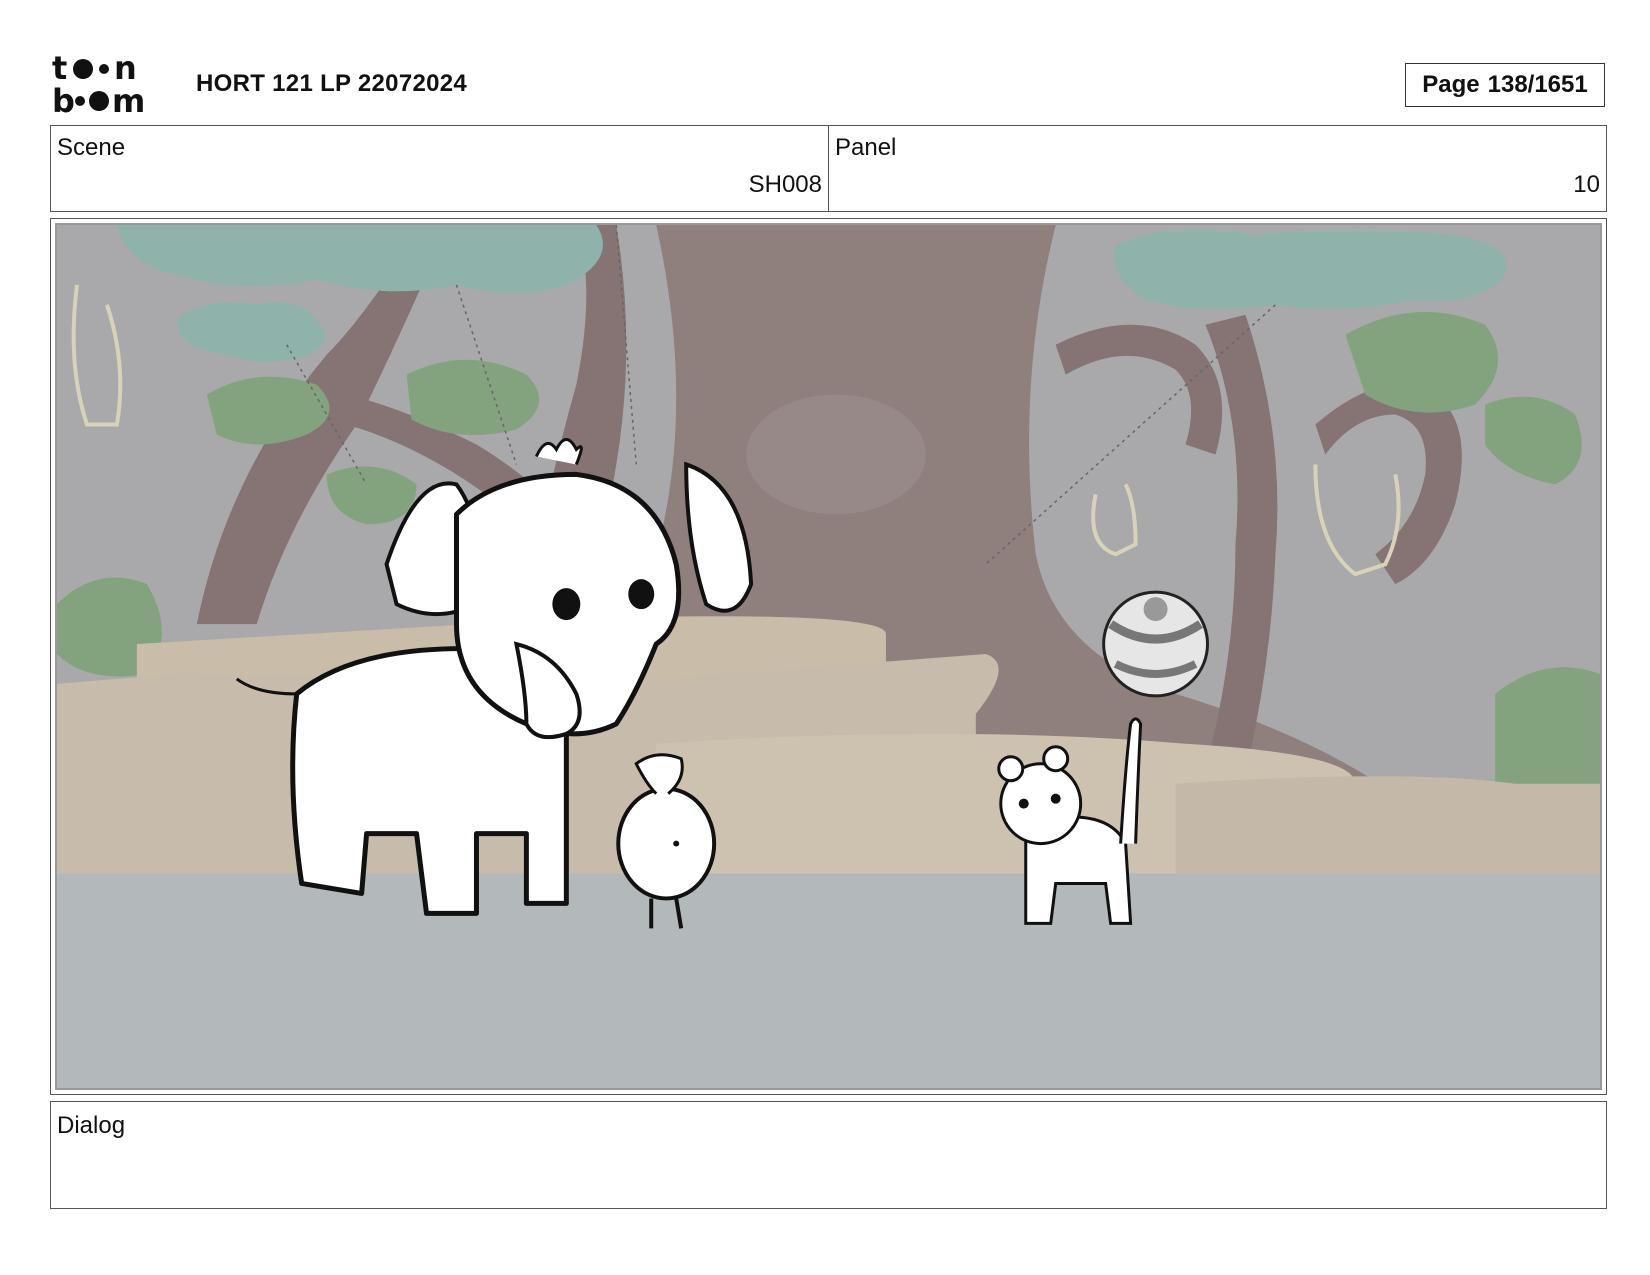 The width and height of the screenshot is (1650, 1275). What do you see at coordinates (1451, 84) in the screenshot?
I see `page-label: Page` at bounding box center [1451, 84].